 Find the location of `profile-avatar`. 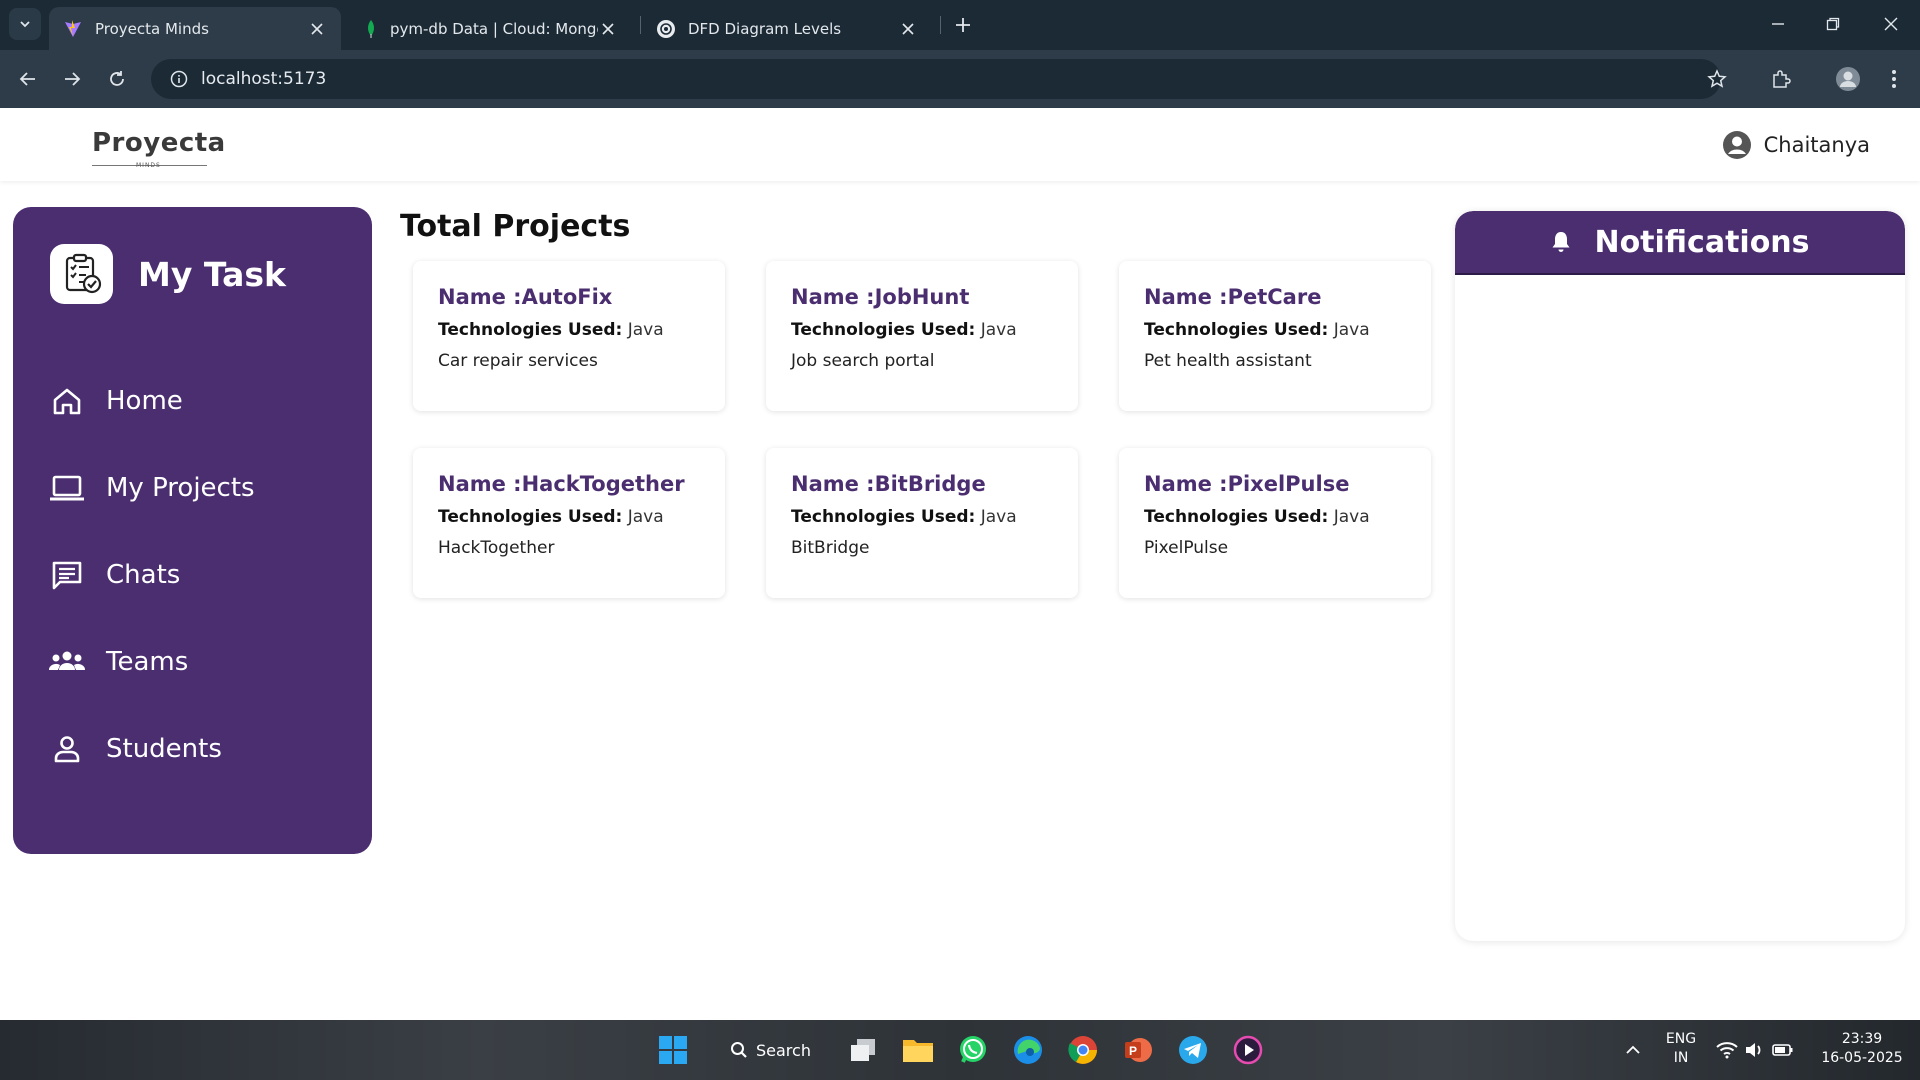

profile-avatar is located at coordinates (1848, 79).